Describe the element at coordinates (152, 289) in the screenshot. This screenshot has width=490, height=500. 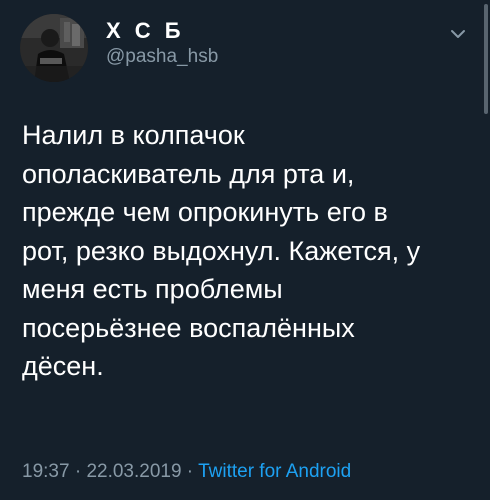
I see `tweet-text-line: меня есть проблемы` at that location.